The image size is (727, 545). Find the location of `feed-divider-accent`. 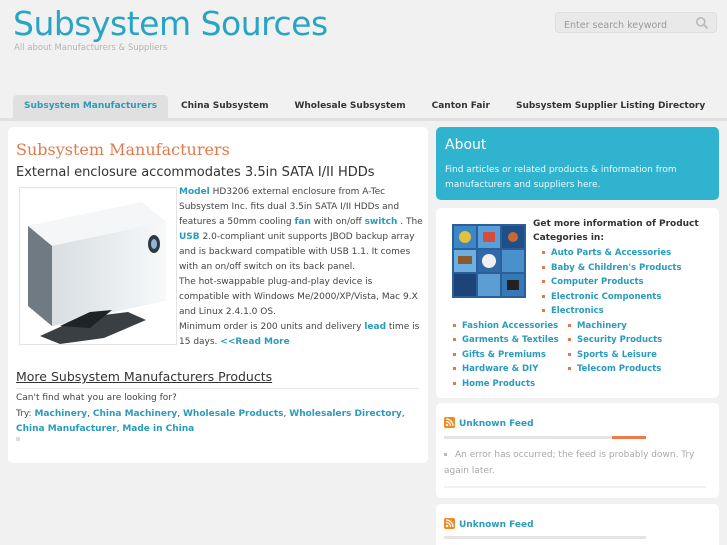

feed-divider-accent is located at coordinates (629, 437).